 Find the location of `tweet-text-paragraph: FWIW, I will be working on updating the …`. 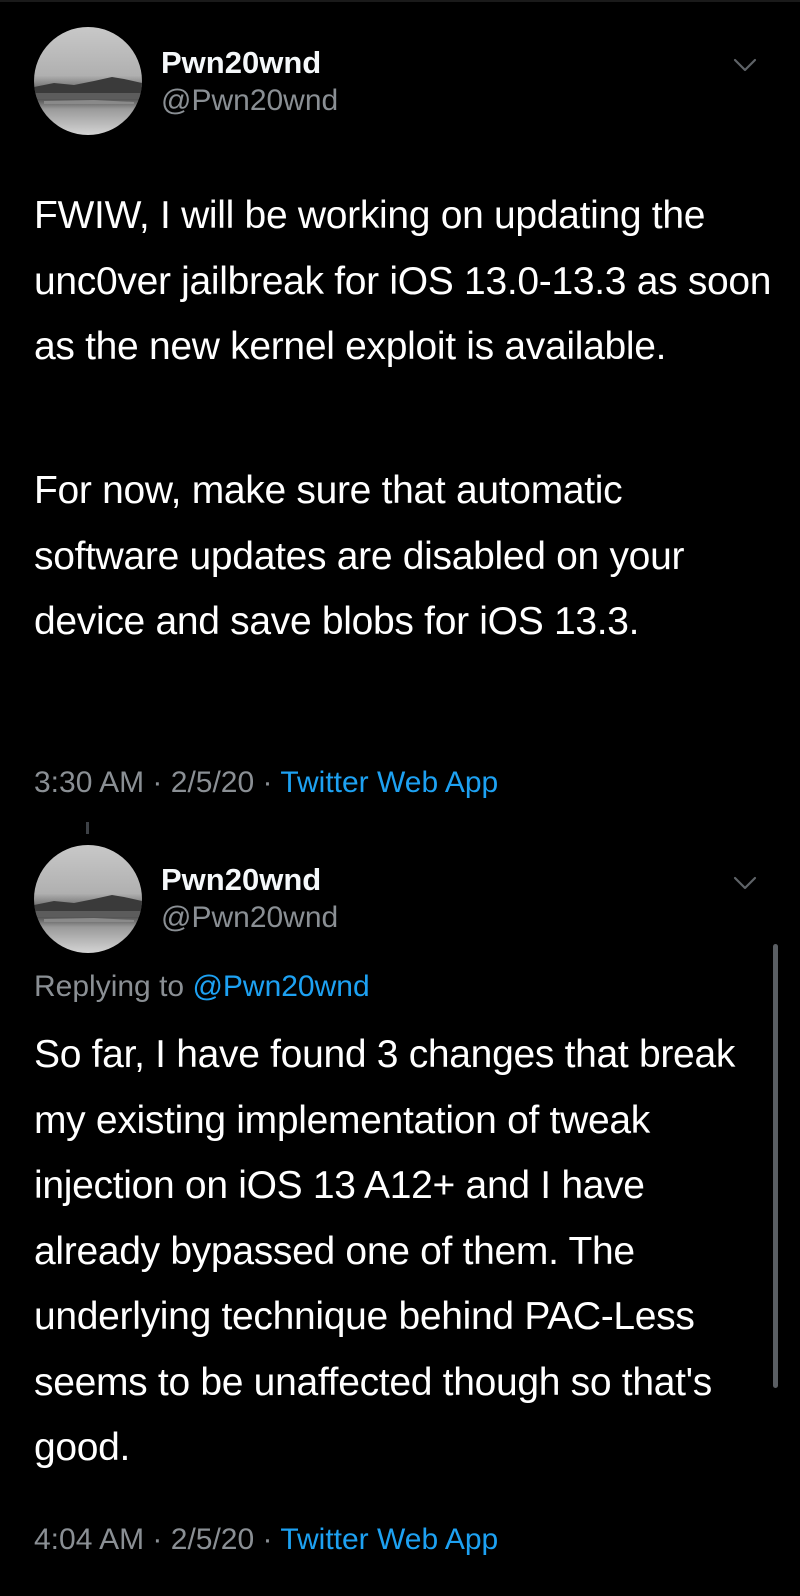

tweet-text-paragraph: FWIW, I will be working on updating the … is located at coordinates (403, 281).